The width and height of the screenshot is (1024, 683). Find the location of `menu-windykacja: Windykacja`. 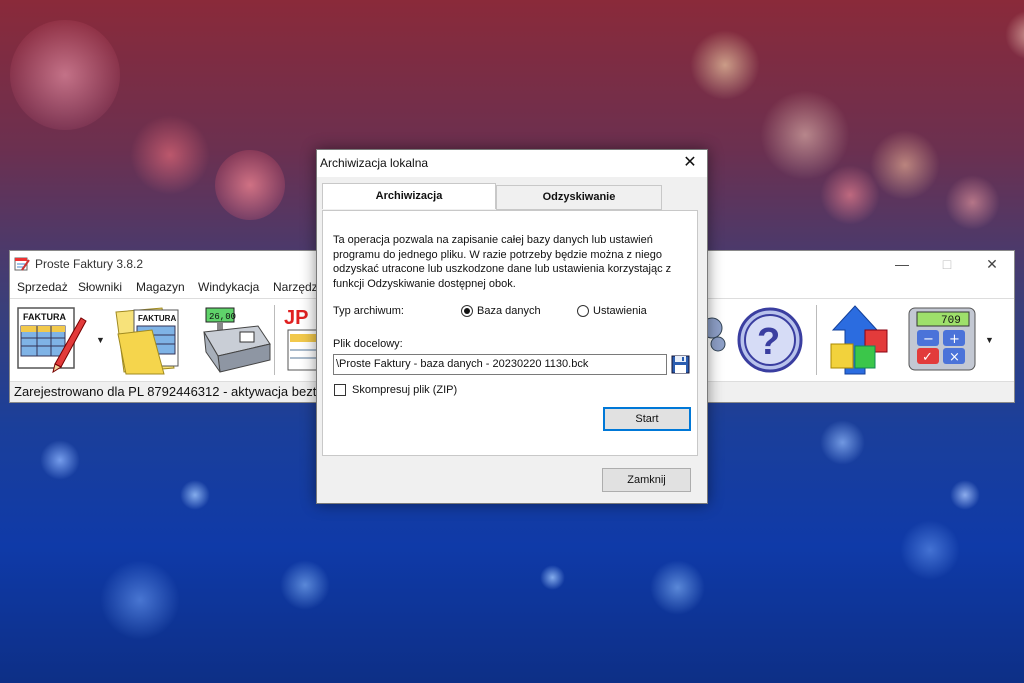

menu-windykacja: Windykacja is located at coordinates (228, 287).